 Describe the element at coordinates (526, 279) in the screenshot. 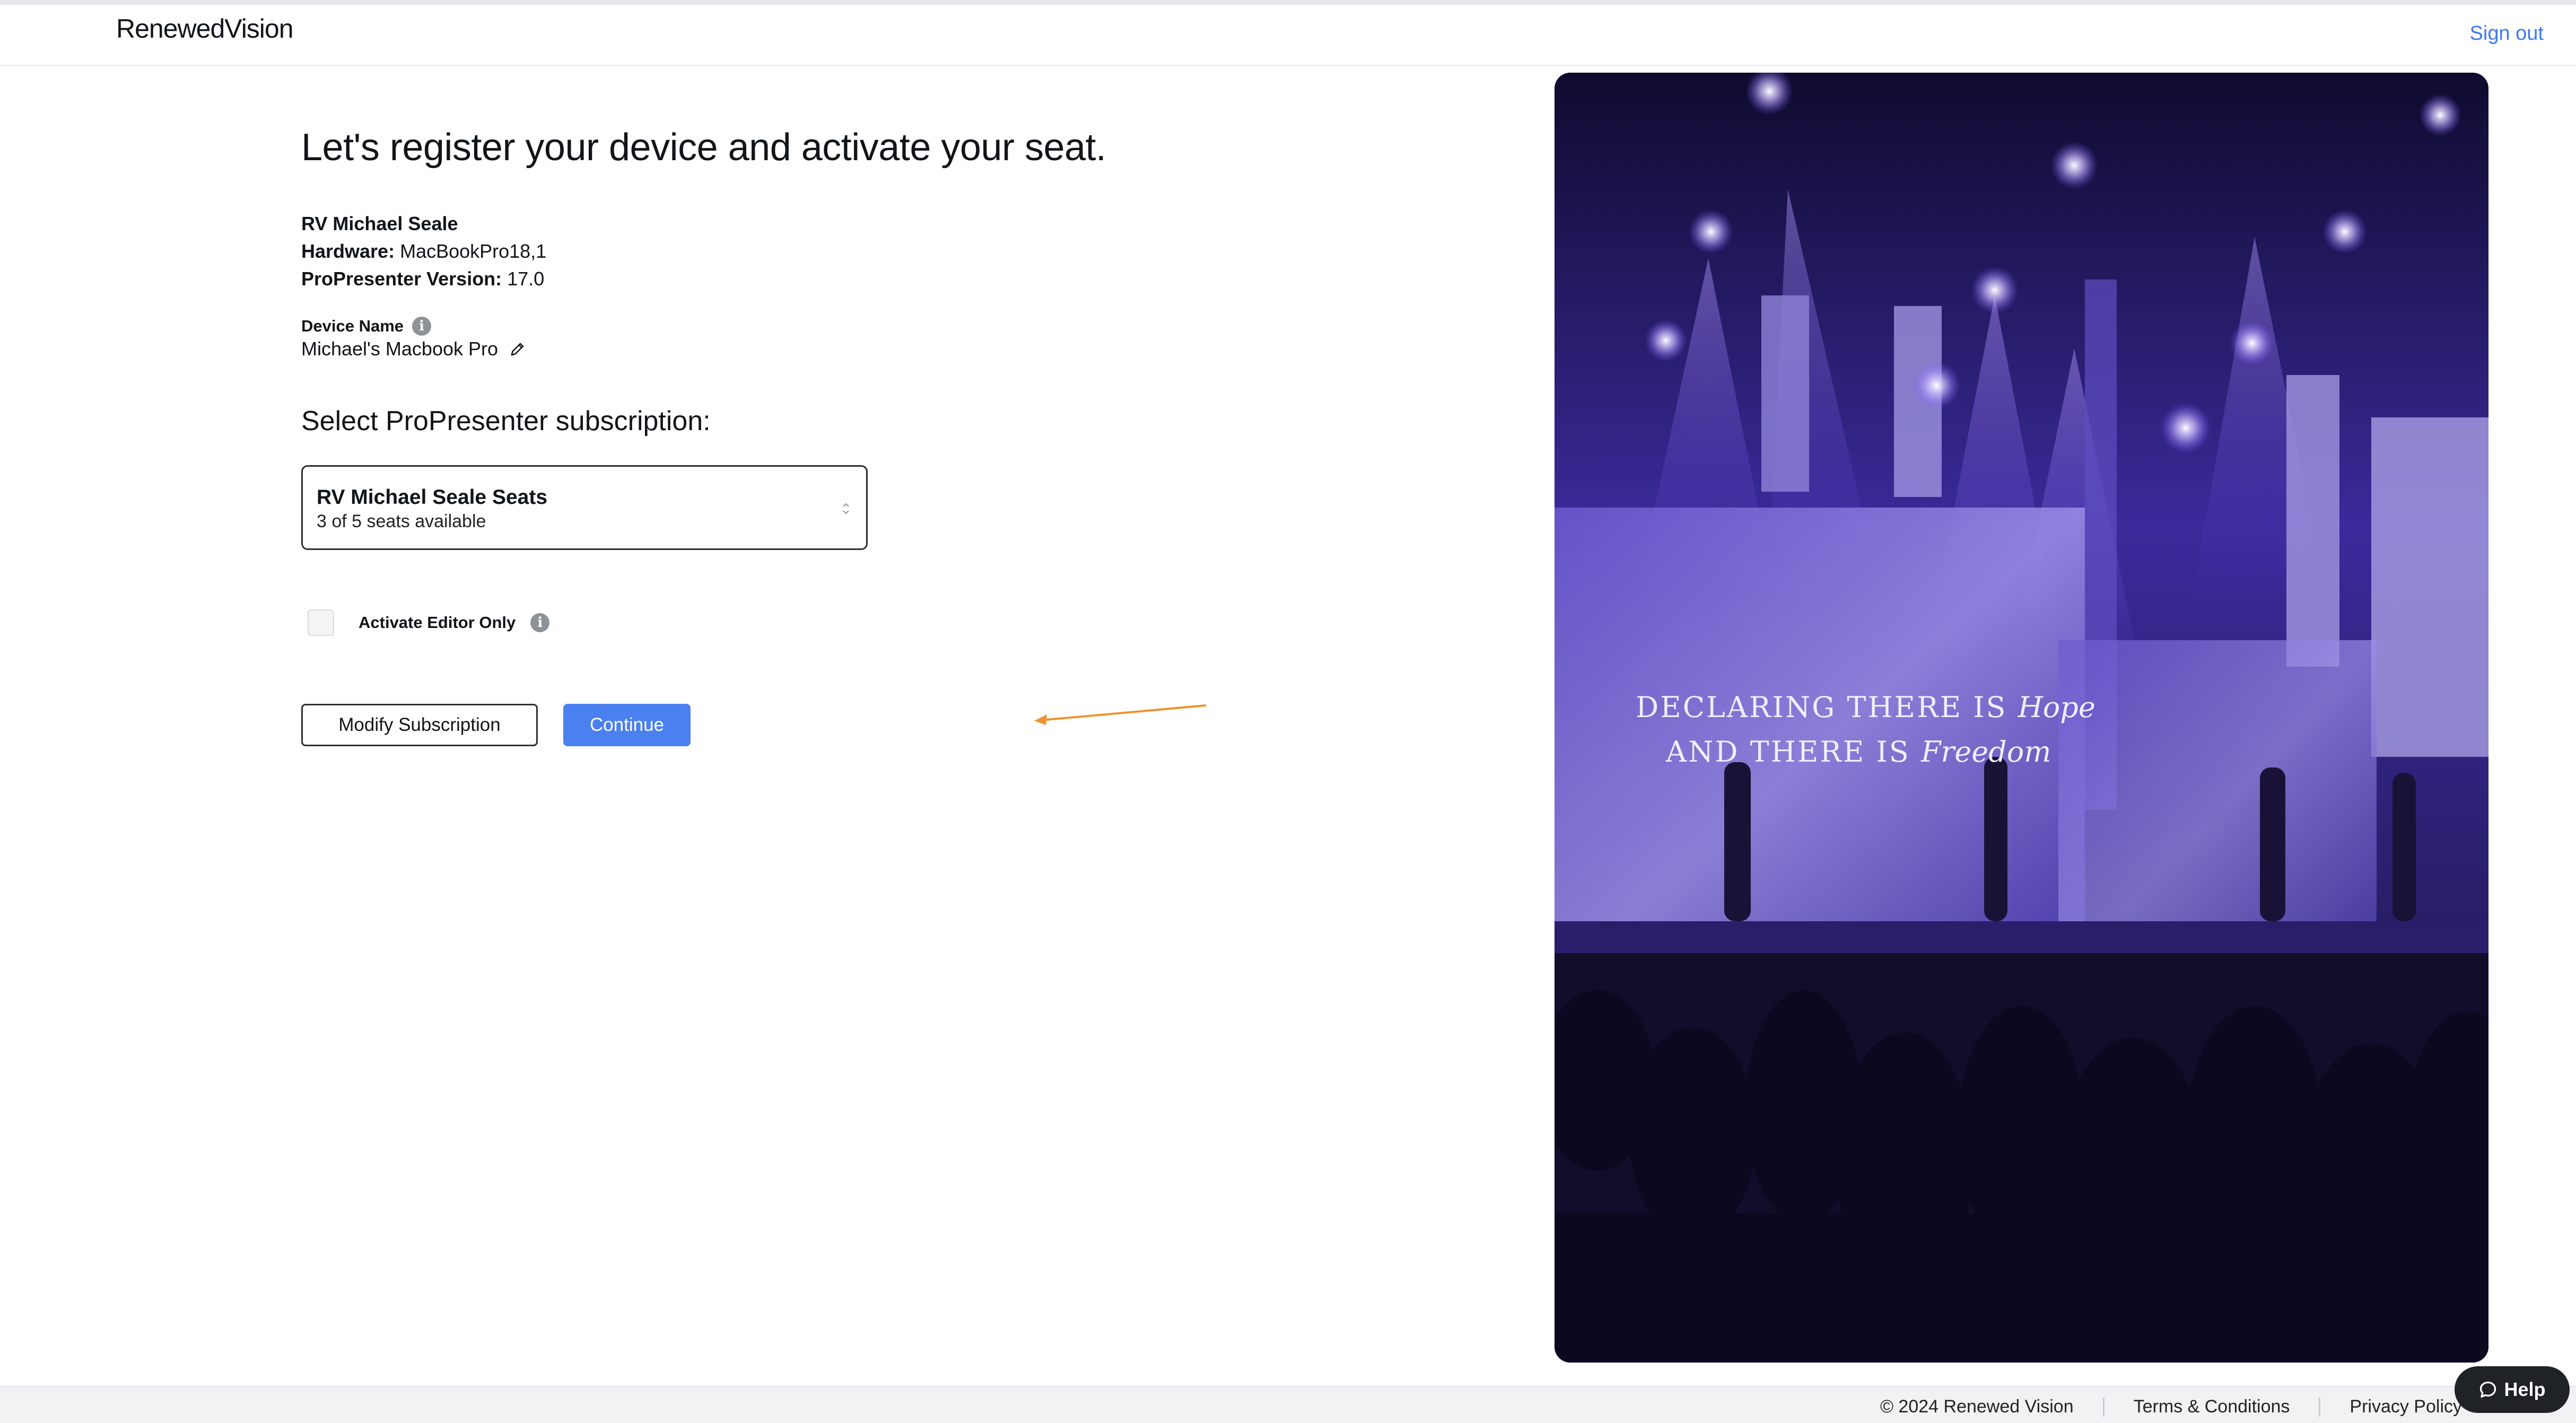

I see `version-value: 17.0` at that location.